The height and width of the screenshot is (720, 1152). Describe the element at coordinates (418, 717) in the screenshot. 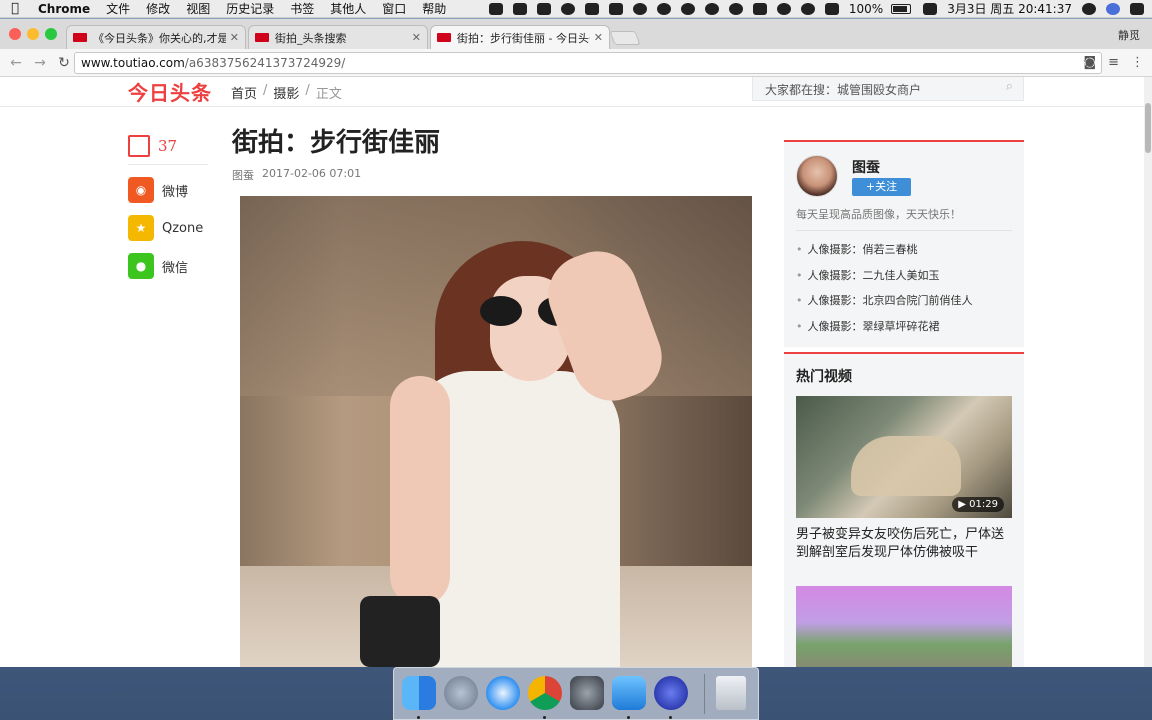

I see `running-indicator` at that location.